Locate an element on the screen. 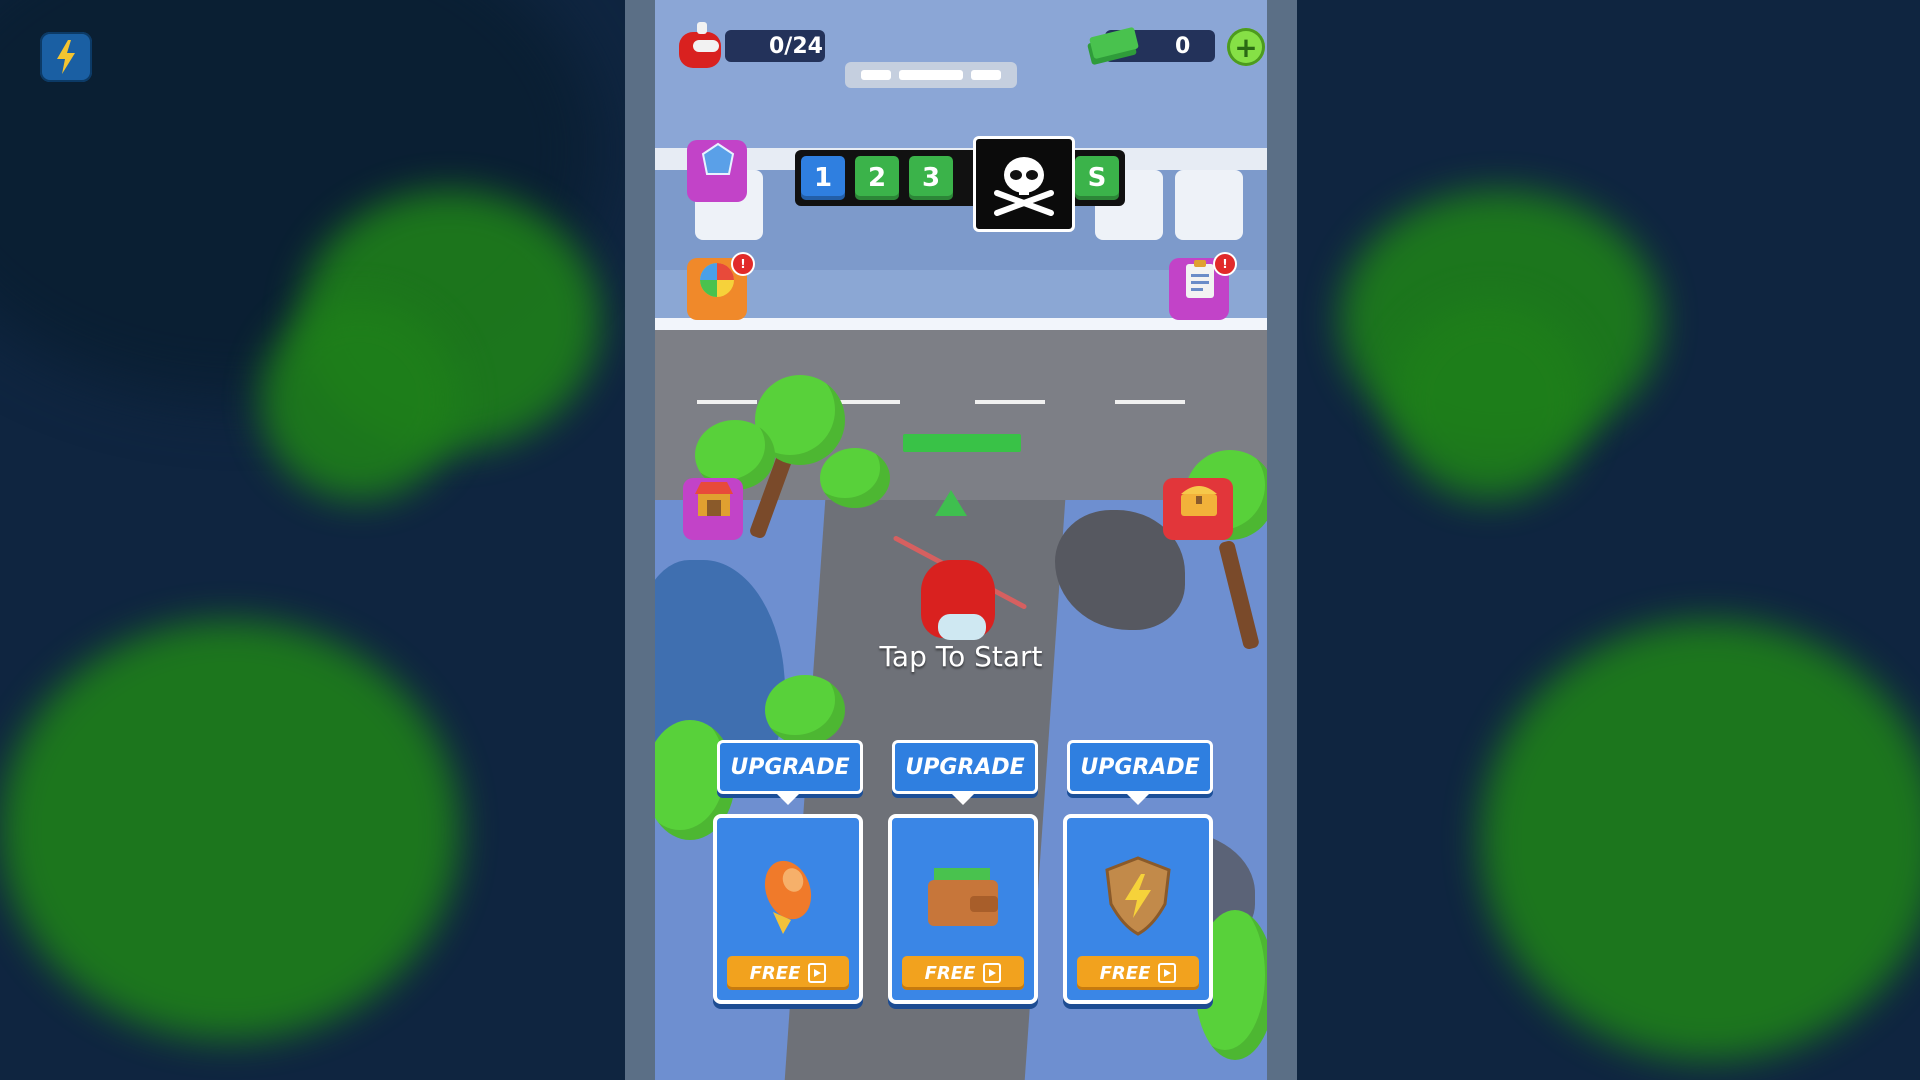  add-cash-button: + is located at coordinates (1246, 47).